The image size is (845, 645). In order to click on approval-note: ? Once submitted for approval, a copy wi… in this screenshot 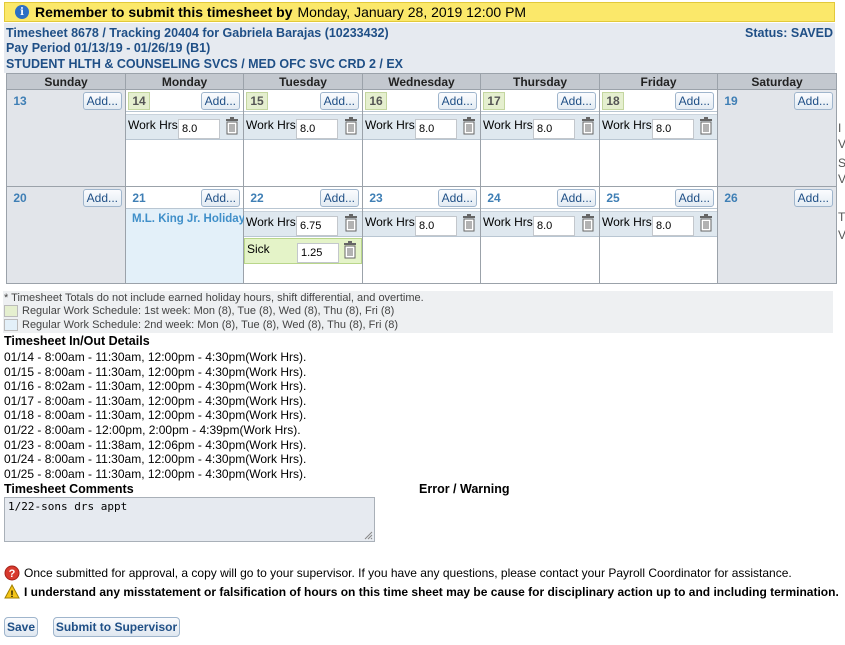, I will do `click(398, 573)`.